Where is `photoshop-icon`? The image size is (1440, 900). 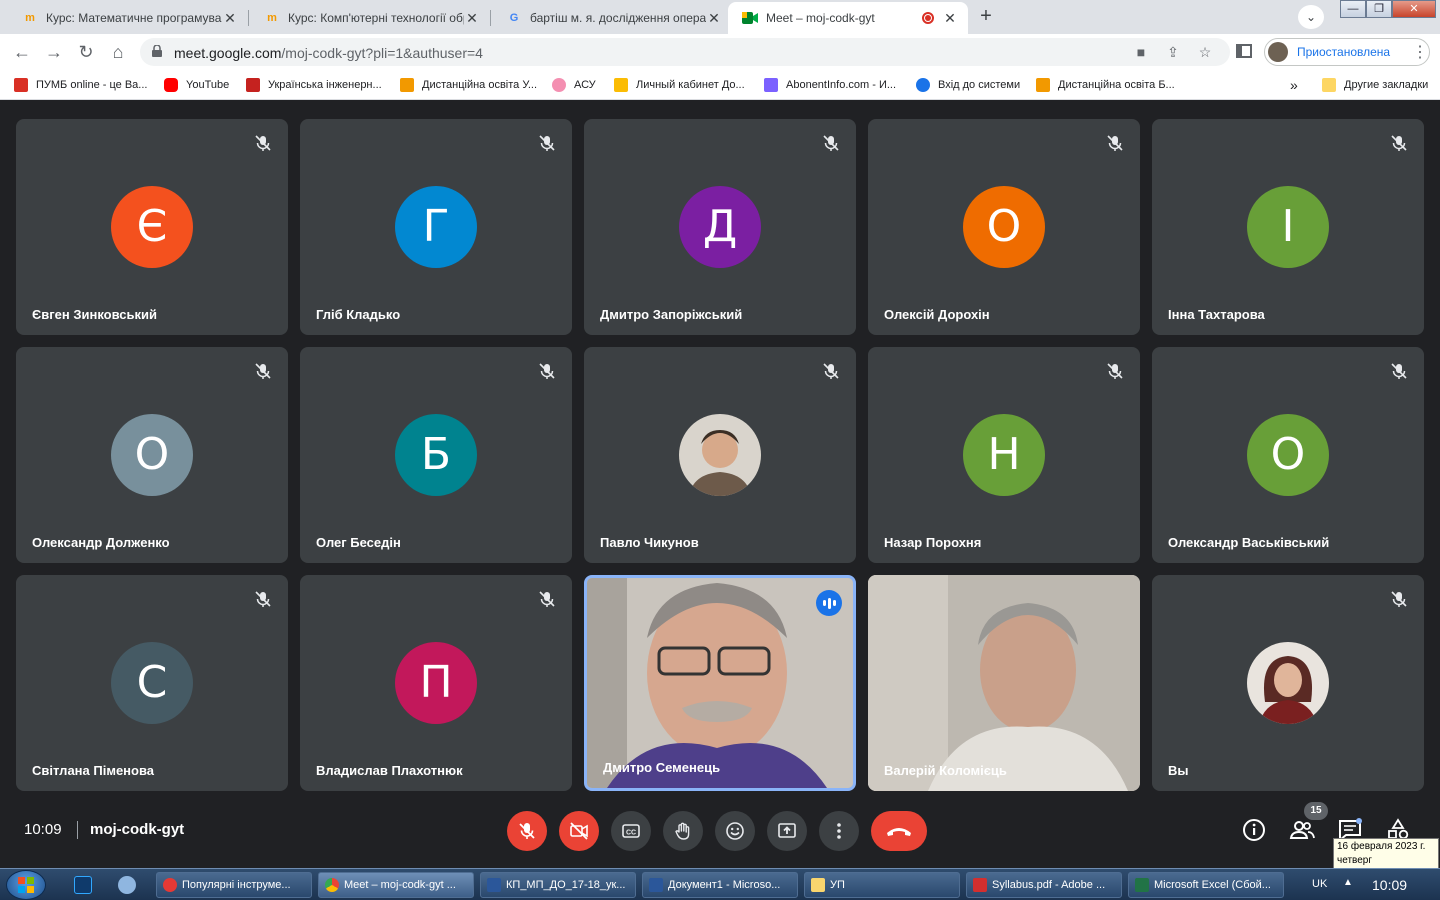
photoshop-icon is located at coordinates (83, 885).